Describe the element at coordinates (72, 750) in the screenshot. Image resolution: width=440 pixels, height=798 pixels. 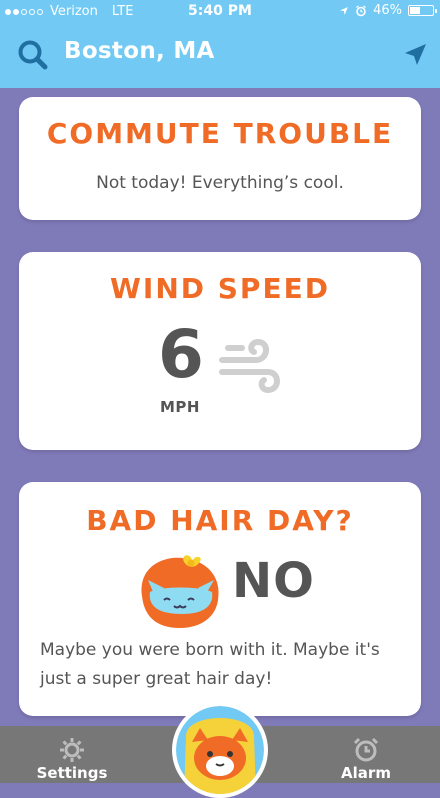
I see `gear-icon` at that location.